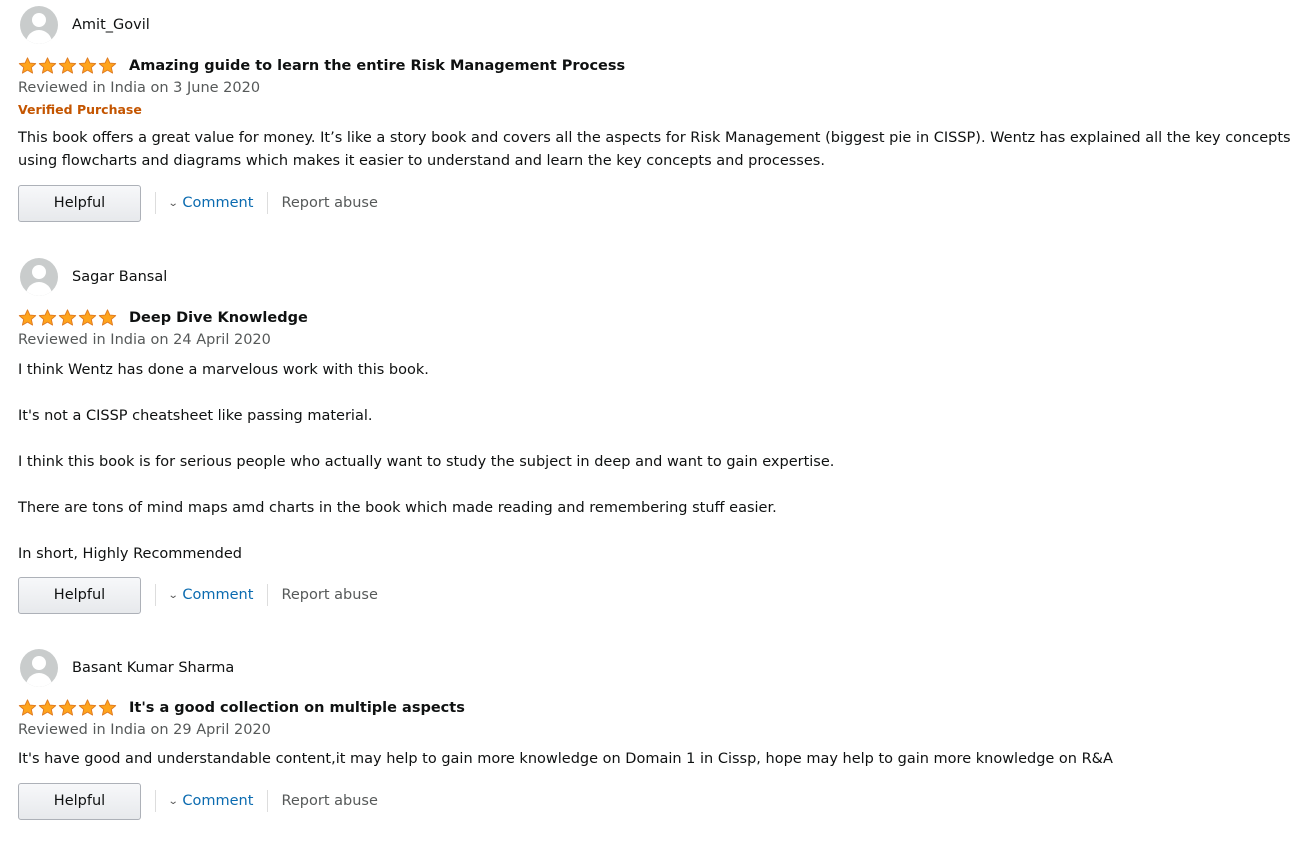  I want to click on review-date: Reviewed in India on 29 April 2020, so click(144, 730).